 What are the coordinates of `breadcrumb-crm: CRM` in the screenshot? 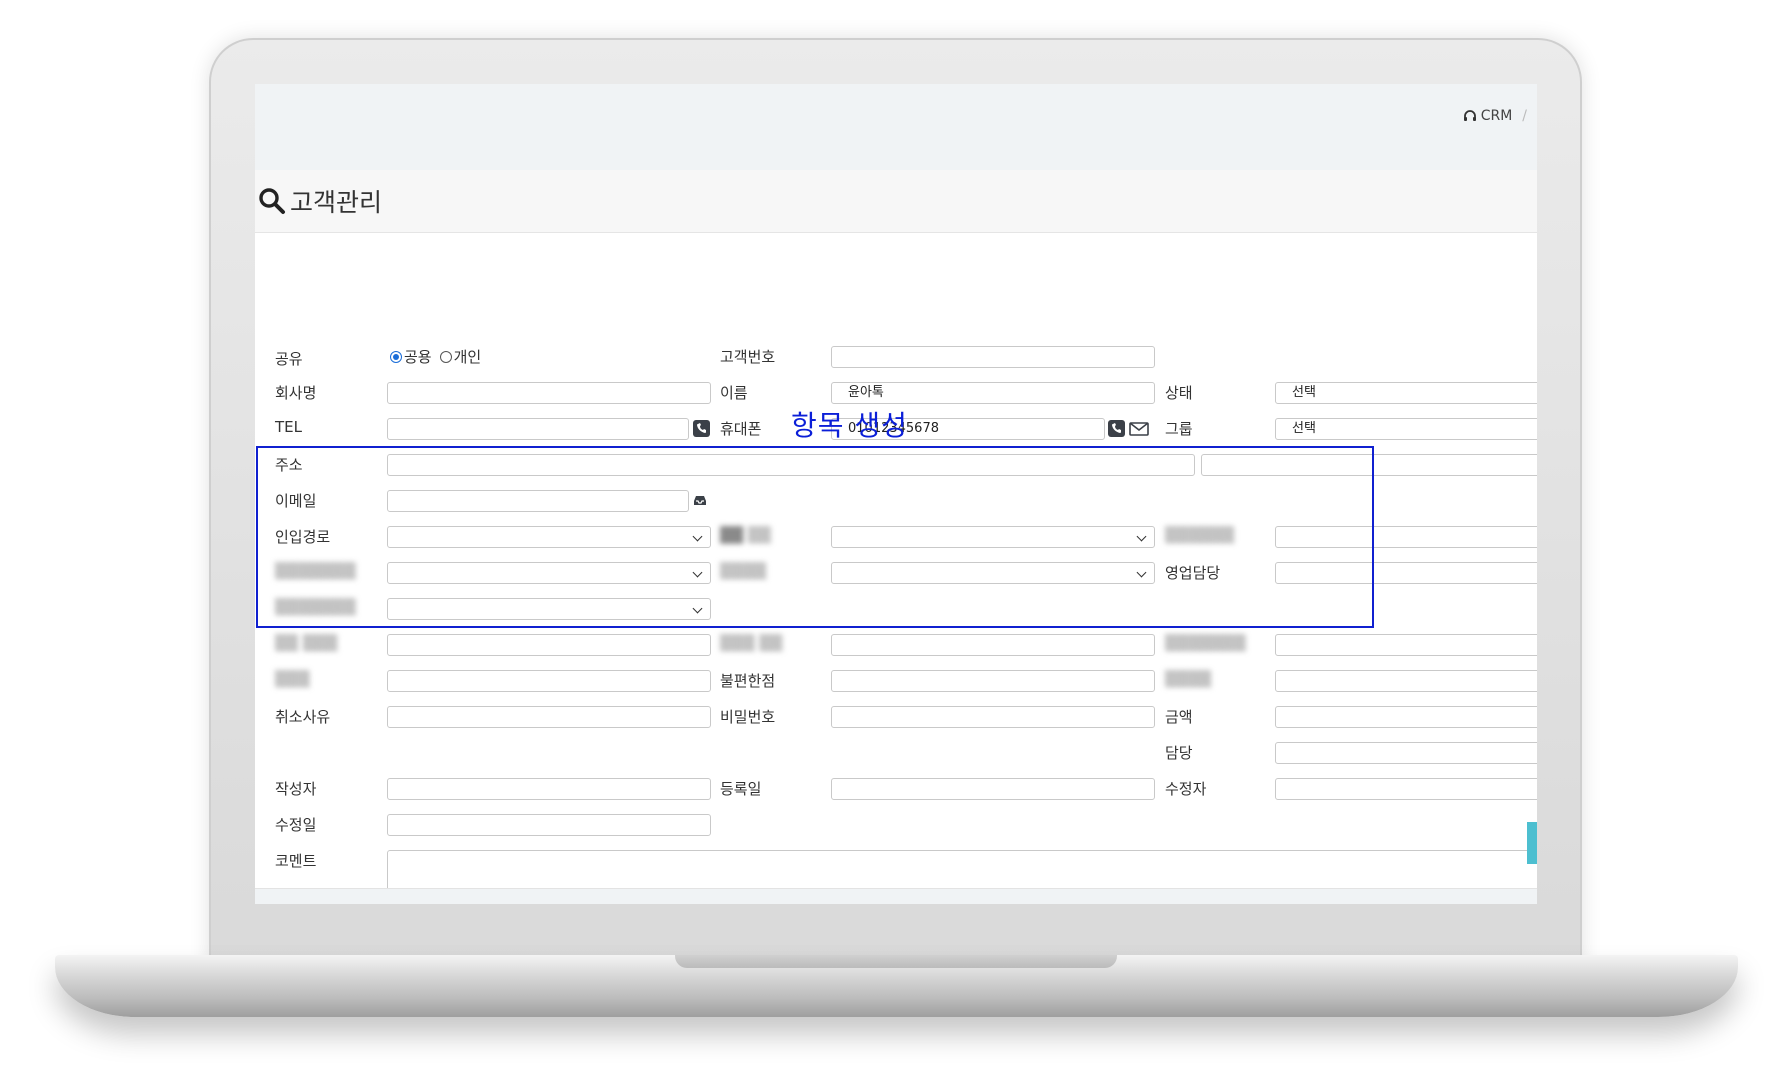 It's located at (1497, 116).